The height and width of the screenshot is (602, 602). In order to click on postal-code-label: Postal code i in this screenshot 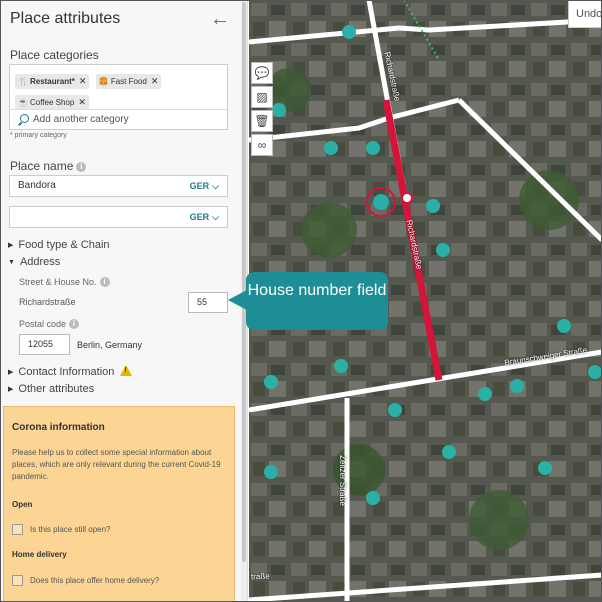, I will do `click(49, 324)`.